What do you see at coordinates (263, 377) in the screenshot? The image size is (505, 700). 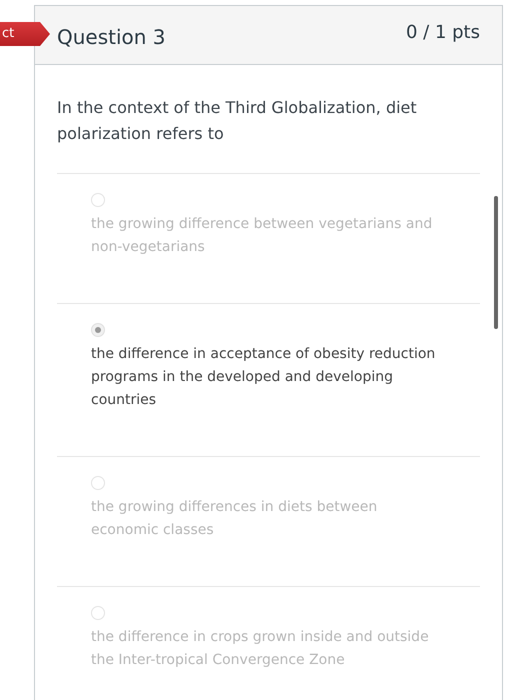 I see `answer-text: the difference in acceptance of obesity reduction programs in the developed and developing countries` at bounding box center [263, 377].